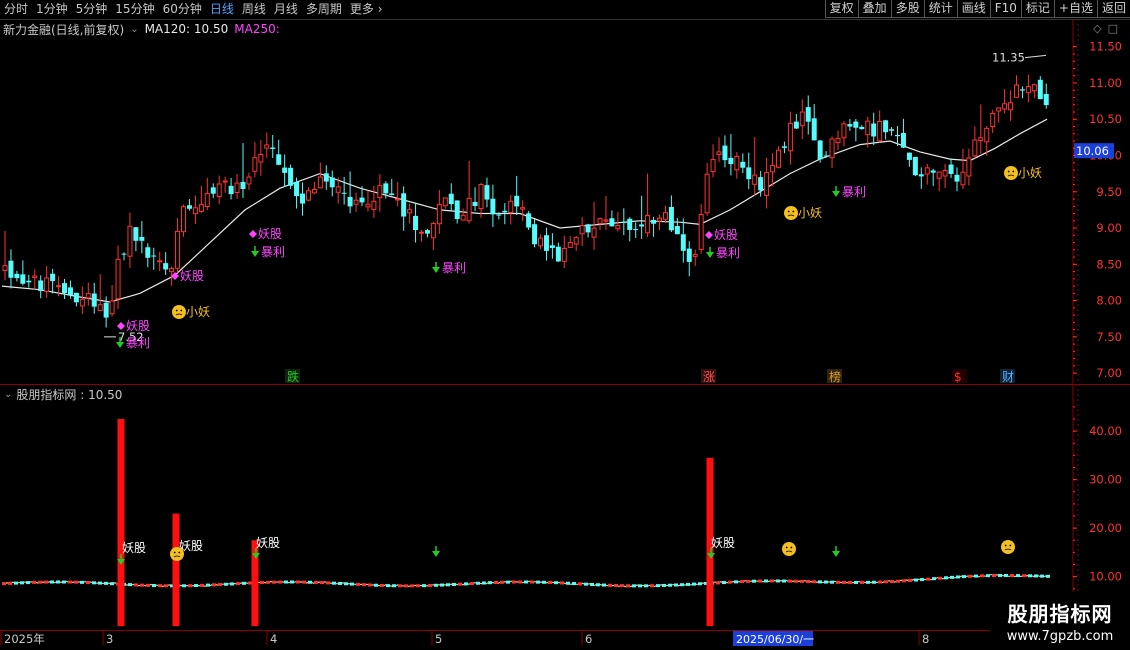  I want to click on toolbar-button: 统计, so click(940, 9).